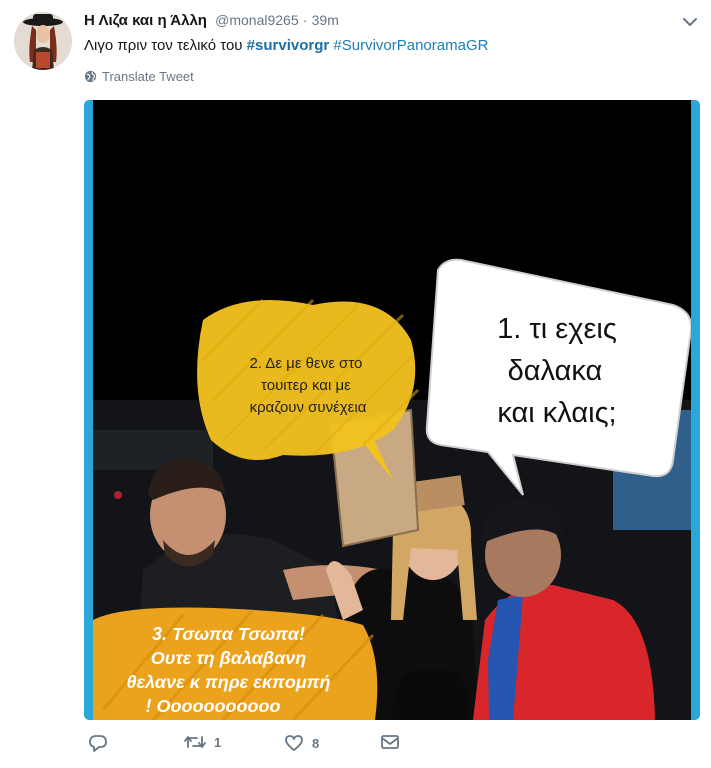  I want to click on tweet-text-body: Λιγο πριν τον τελικό του, so click(163, 45).